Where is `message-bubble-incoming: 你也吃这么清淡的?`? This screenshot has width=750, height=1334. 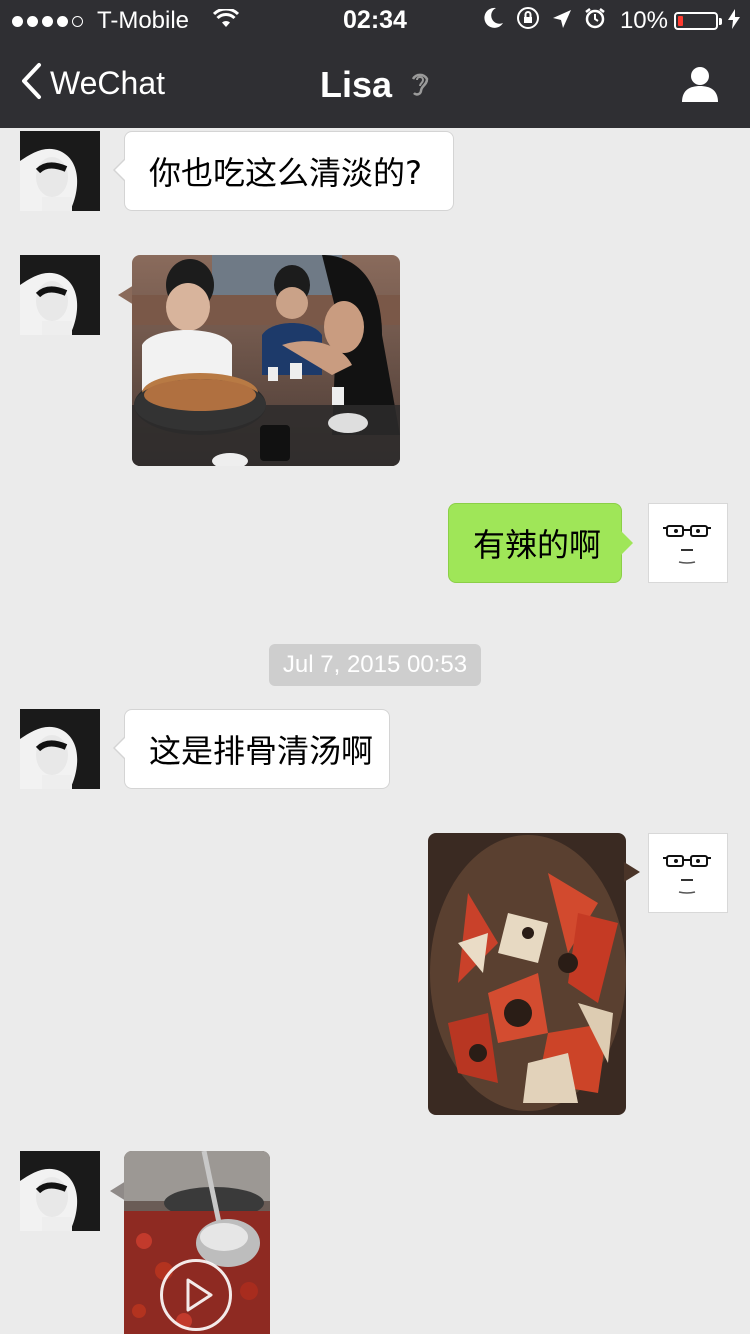 message-bubble-incoming: 你也吃这么清淡的? is located at coordinates (283, 171).